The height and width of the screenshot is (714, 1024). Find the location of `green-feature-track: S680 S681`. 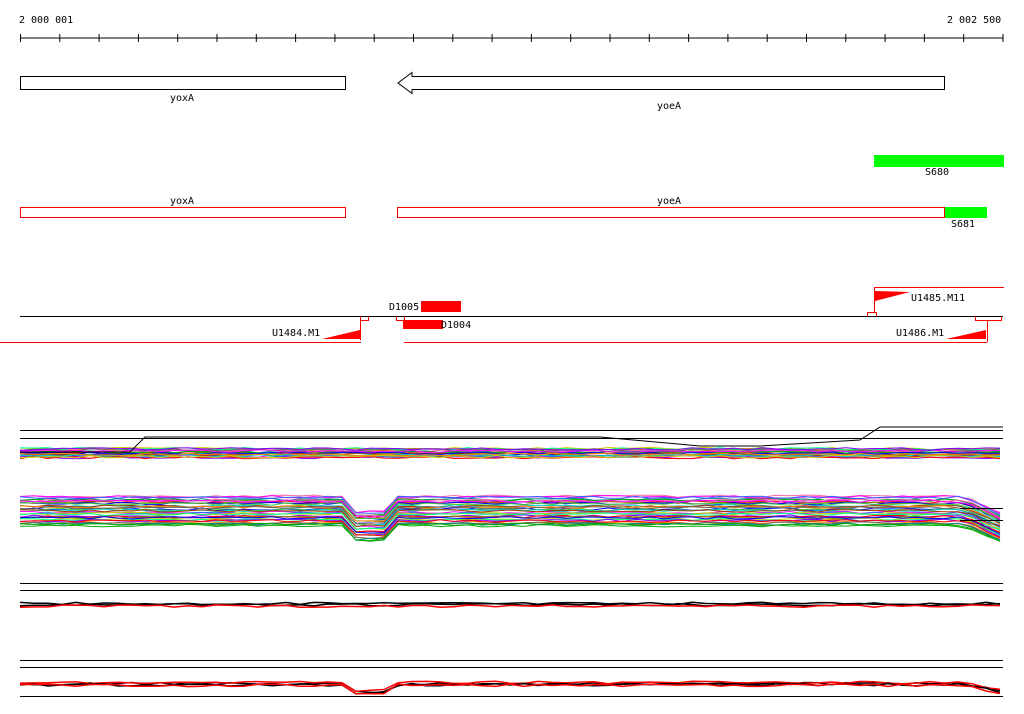

green-feature-track: S680 S681 is located at coordinates (939, 192).